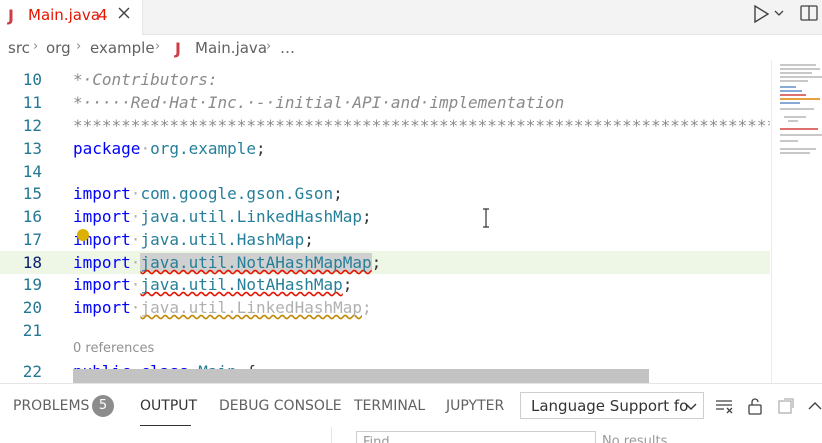 Image resolution: width=822 pixels, height=443 pixels. I want to click on output-content: ··········], so click(166, 435).